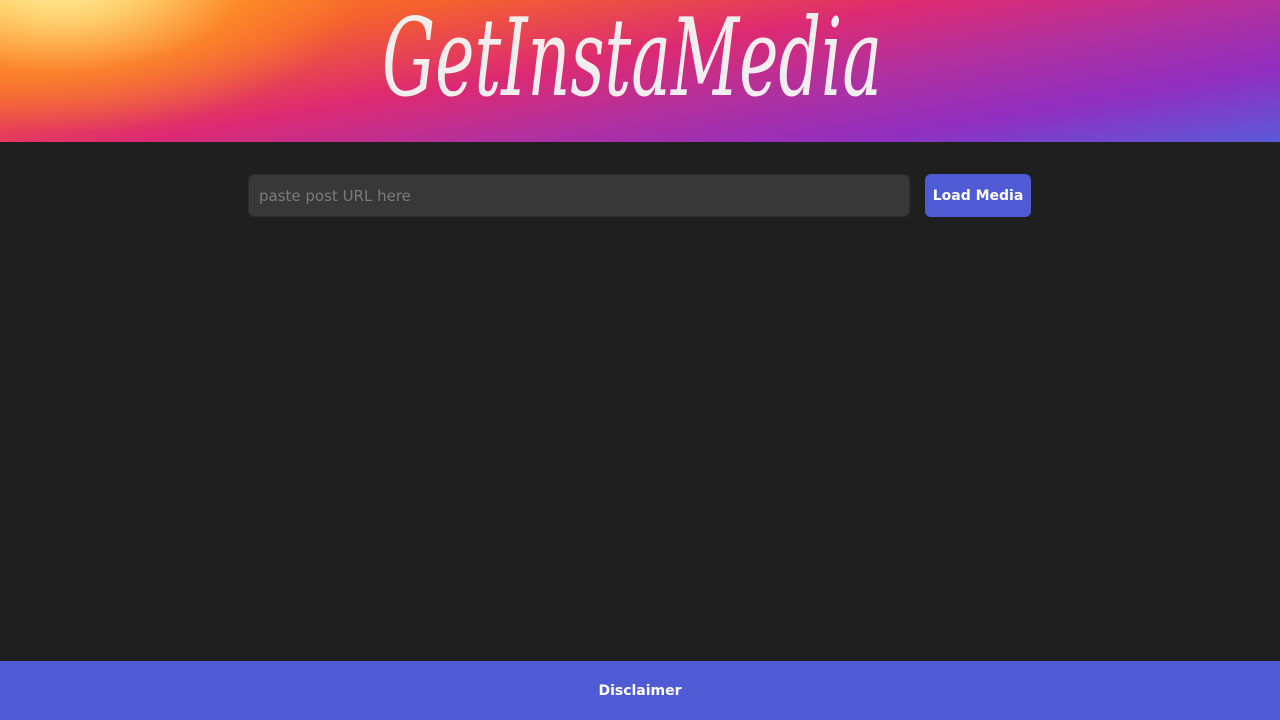 The width and height of the screenshot is (1280, 720). What do you see at coordinates (978, 195) in the screenshot?
I see `load-media-button: Load Media` at bounding box center [978, 195].